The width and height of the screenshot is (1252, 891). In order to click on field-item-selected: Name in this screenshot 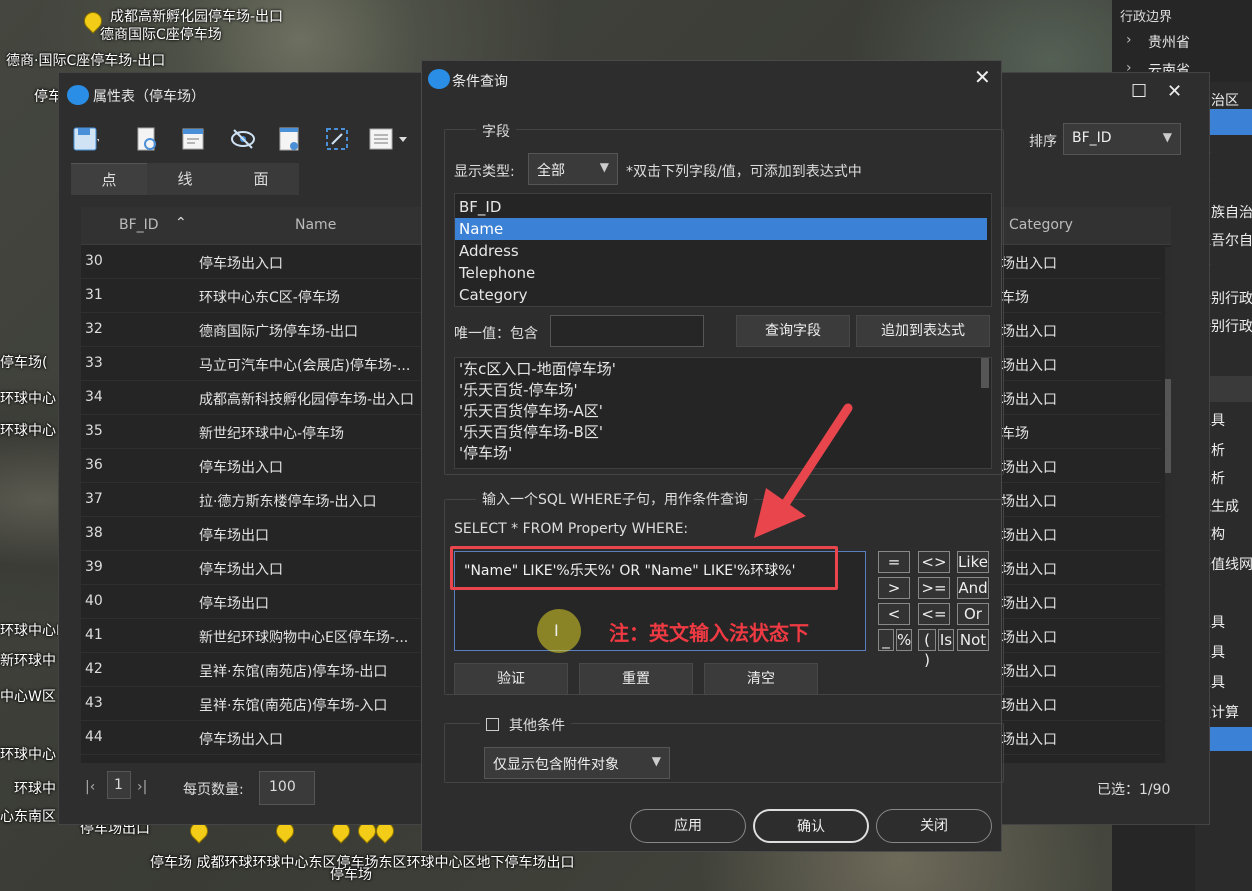, I will do `click(721, 229)`.